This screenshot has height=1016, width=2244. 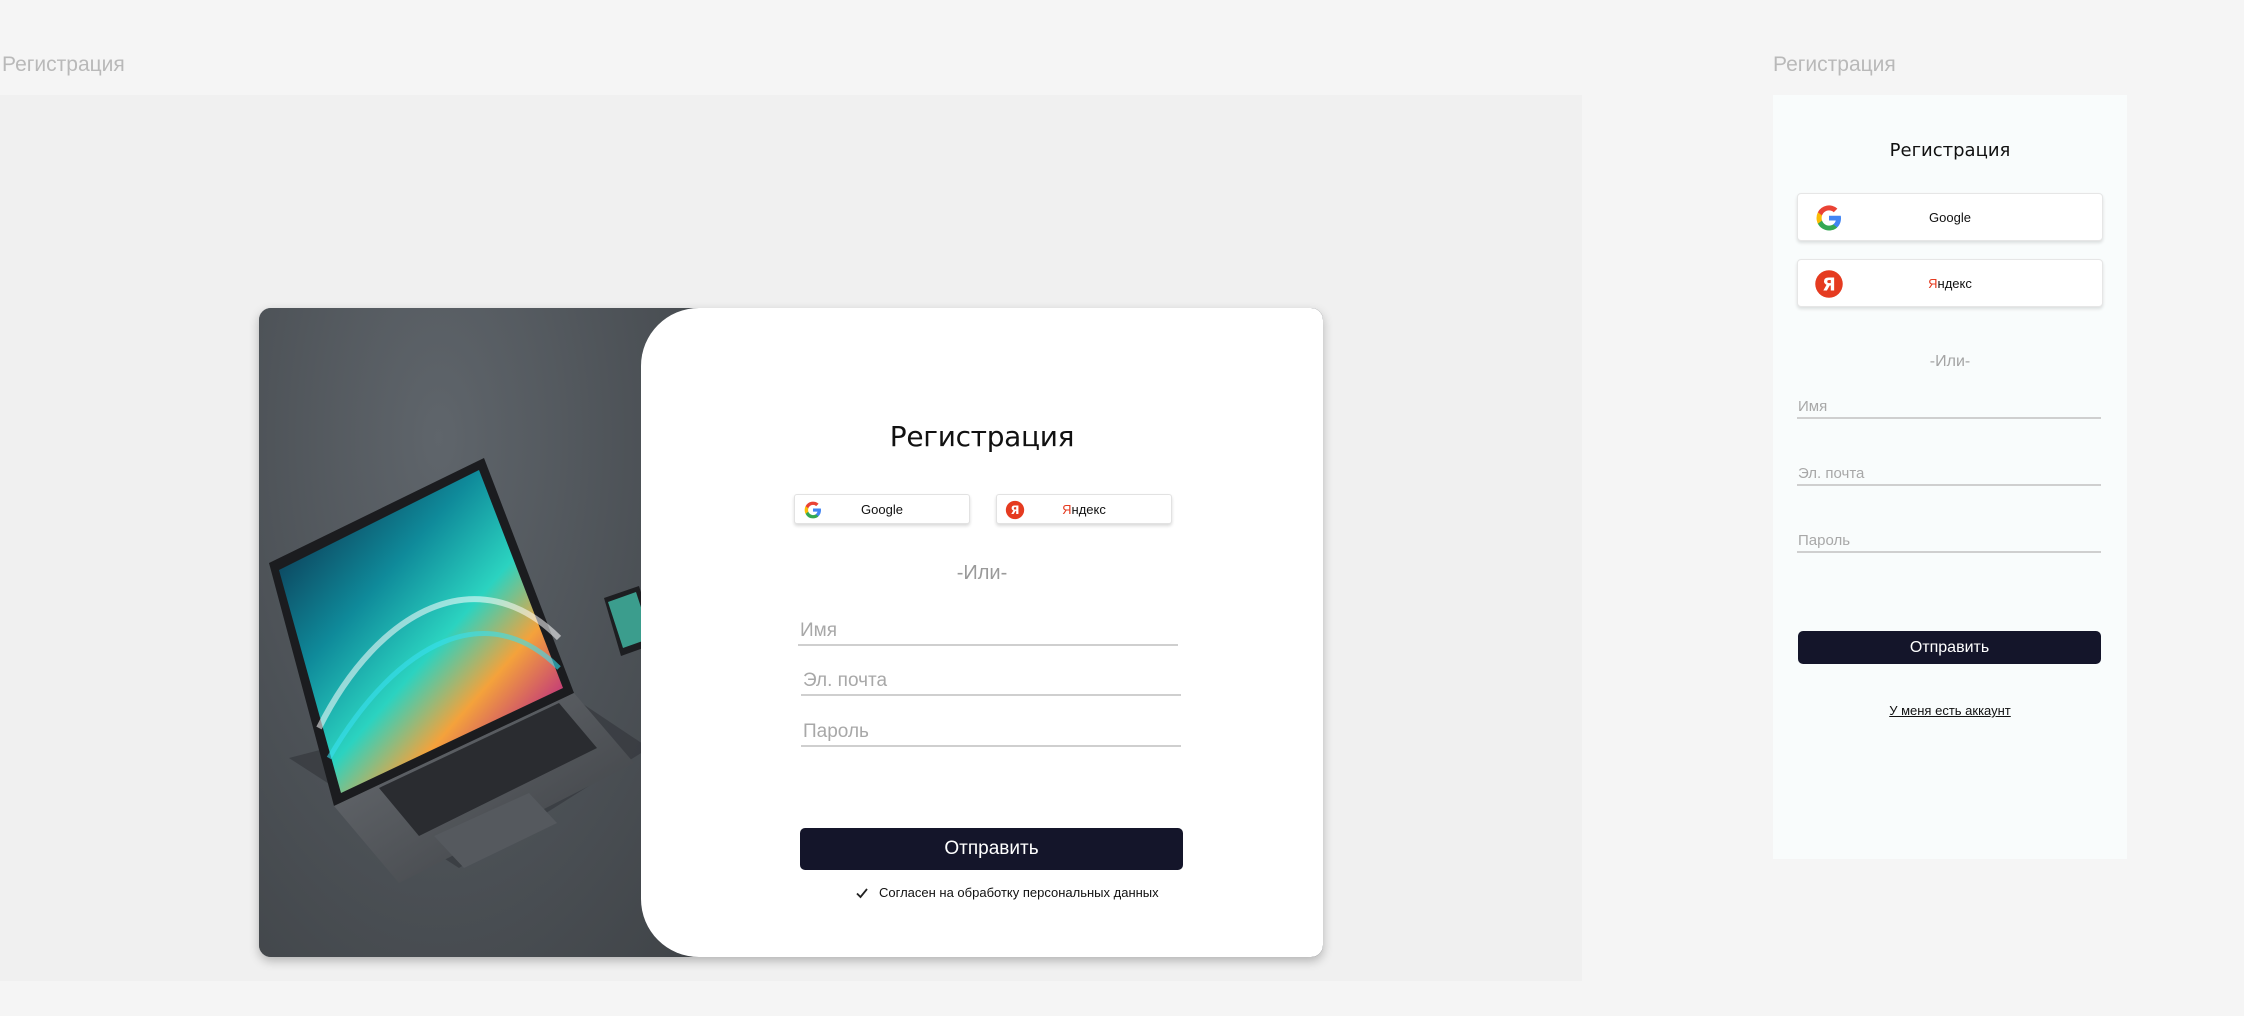 What do you see at coordinates (1949, 541) in the screenshot?
I see `mobile-password-field` at bounding box center [1949, 541].